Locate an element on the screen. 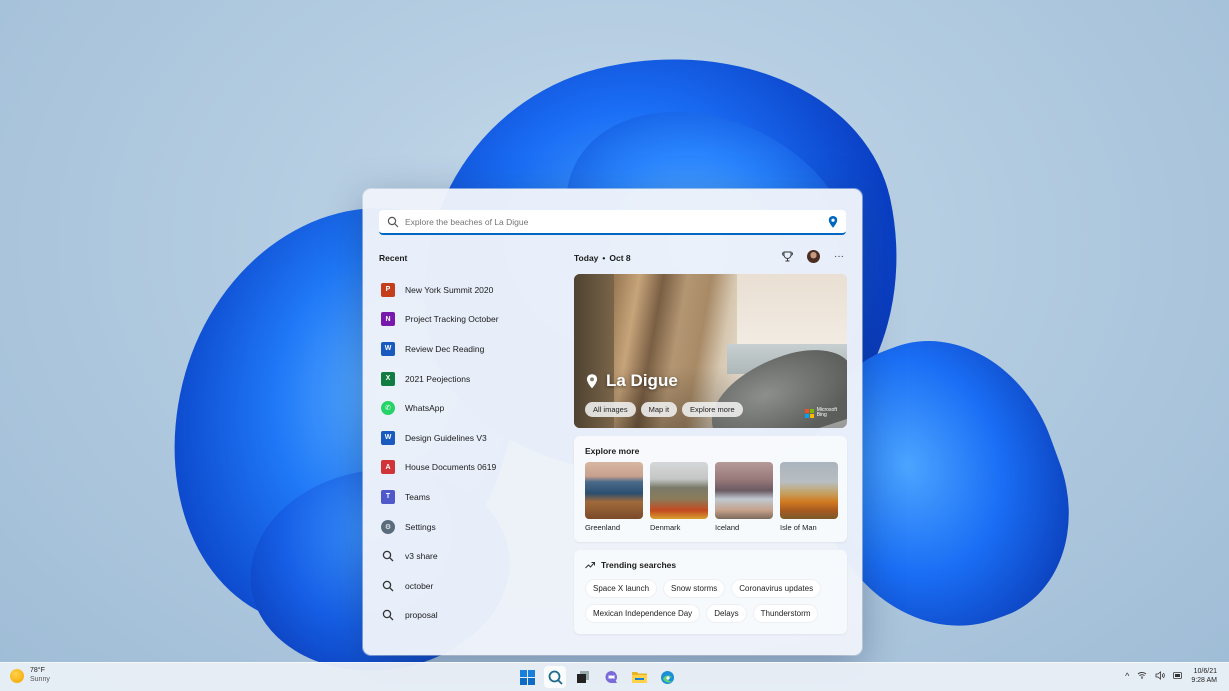 Image resolution: width=1229 pixels, height=691 pixels. clock: 10/6/21 9:28 AM is located at coordinates (1204, 676).